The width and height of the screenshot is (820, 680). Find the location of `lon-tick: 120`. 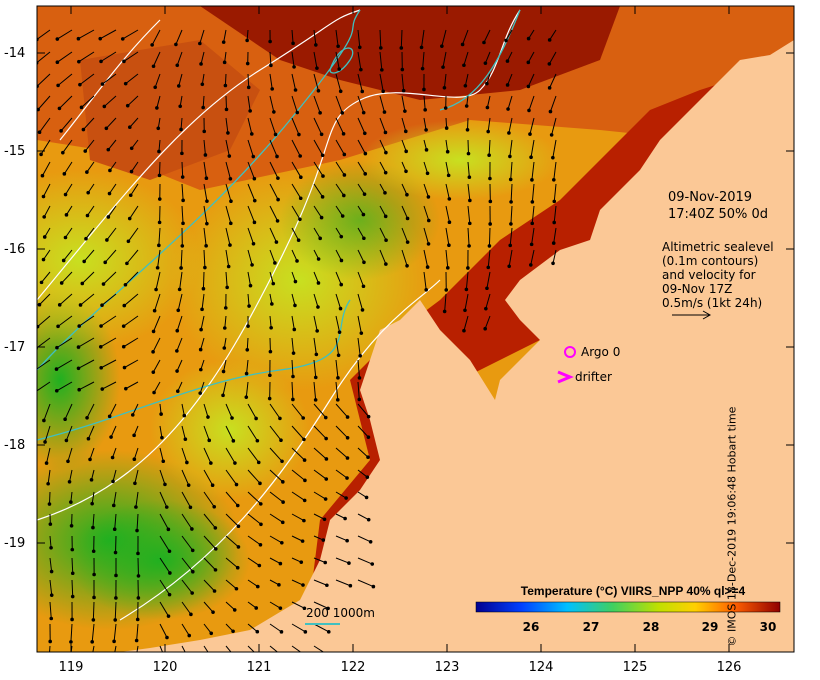

lon-tick: 120 is located at coordinates (165, 667).